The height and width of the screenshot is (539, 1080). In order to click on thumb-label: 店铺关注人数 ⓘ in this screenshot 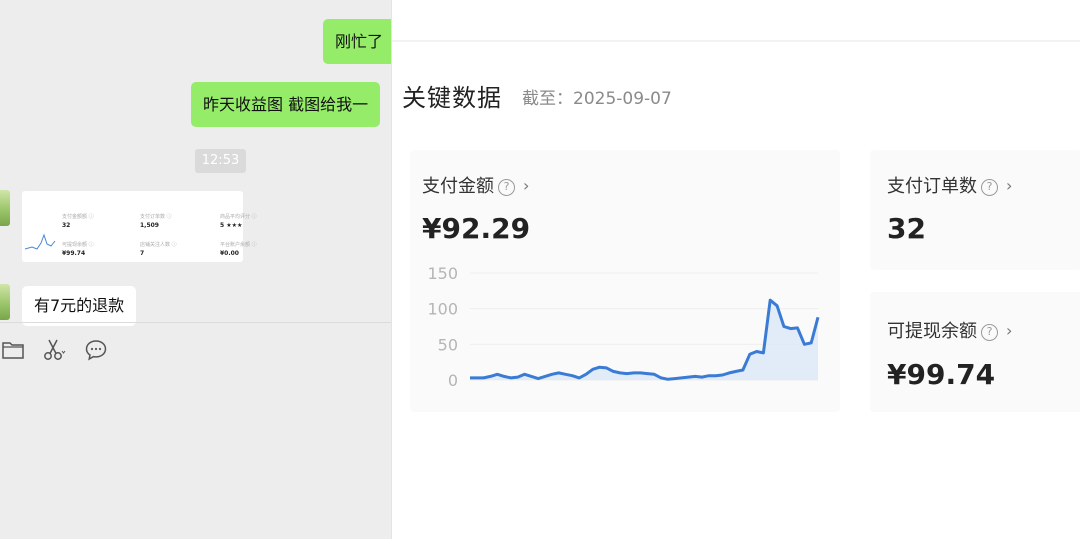, I will do `click(158, 245)`.